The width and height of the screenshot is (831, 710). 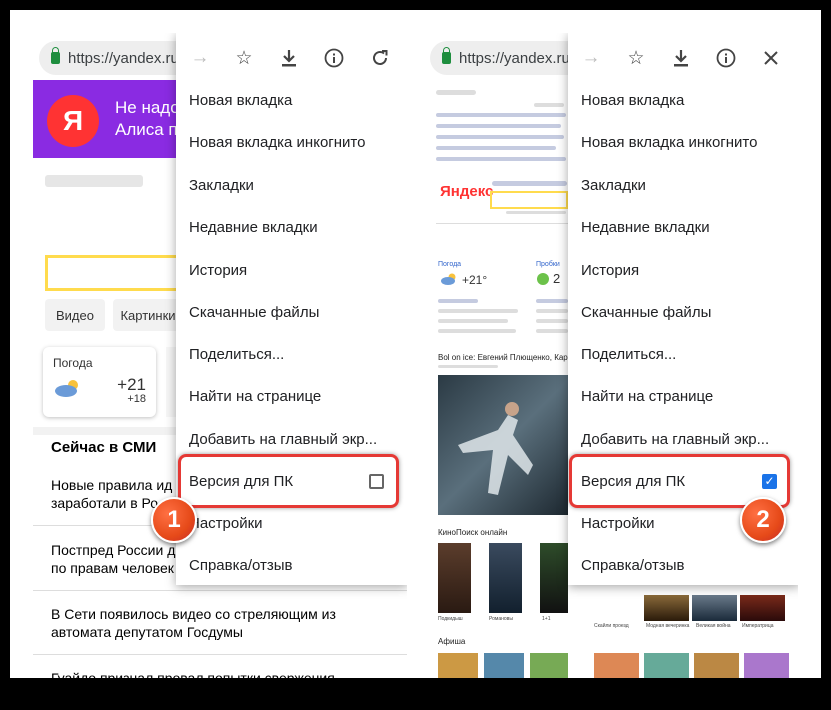 I want to click on yandex-wordmark: Яндекс, so click(x=467, y=191).